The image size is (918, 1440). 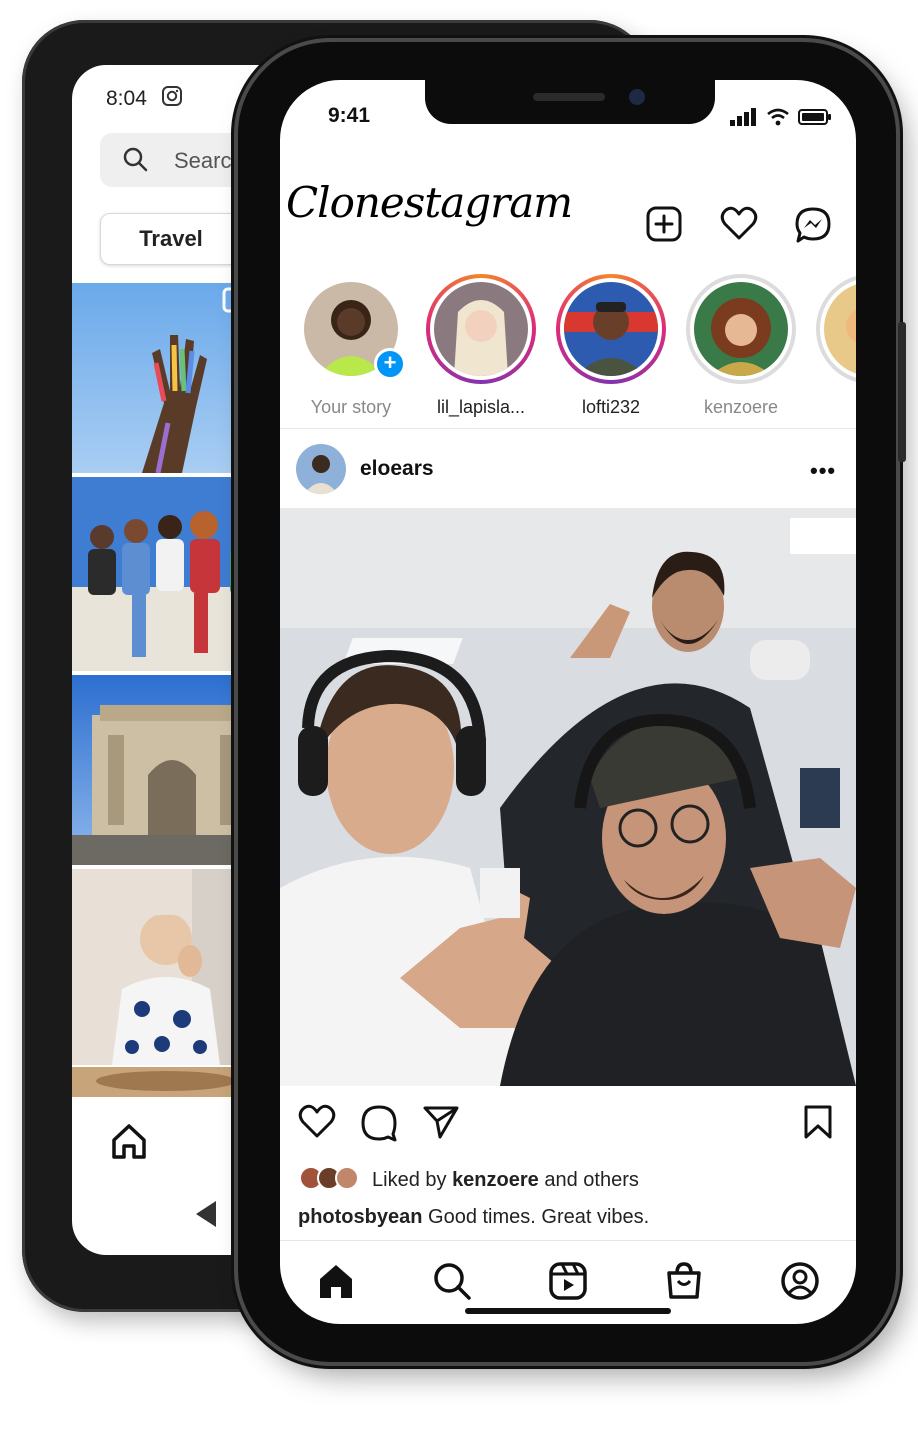 I want to click on add-story-icon: +, so click(x=390, y=364).